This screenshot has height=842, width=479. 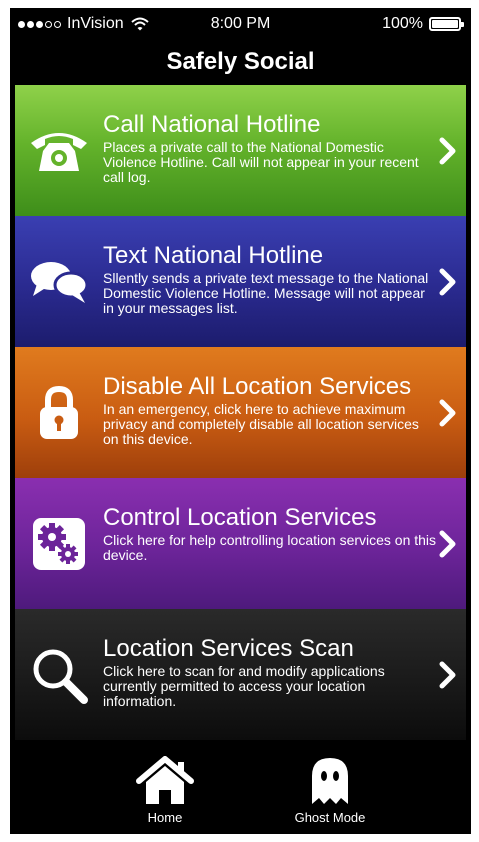 I want to click on battery-indicator: 100%, so click(x=423, y=24).